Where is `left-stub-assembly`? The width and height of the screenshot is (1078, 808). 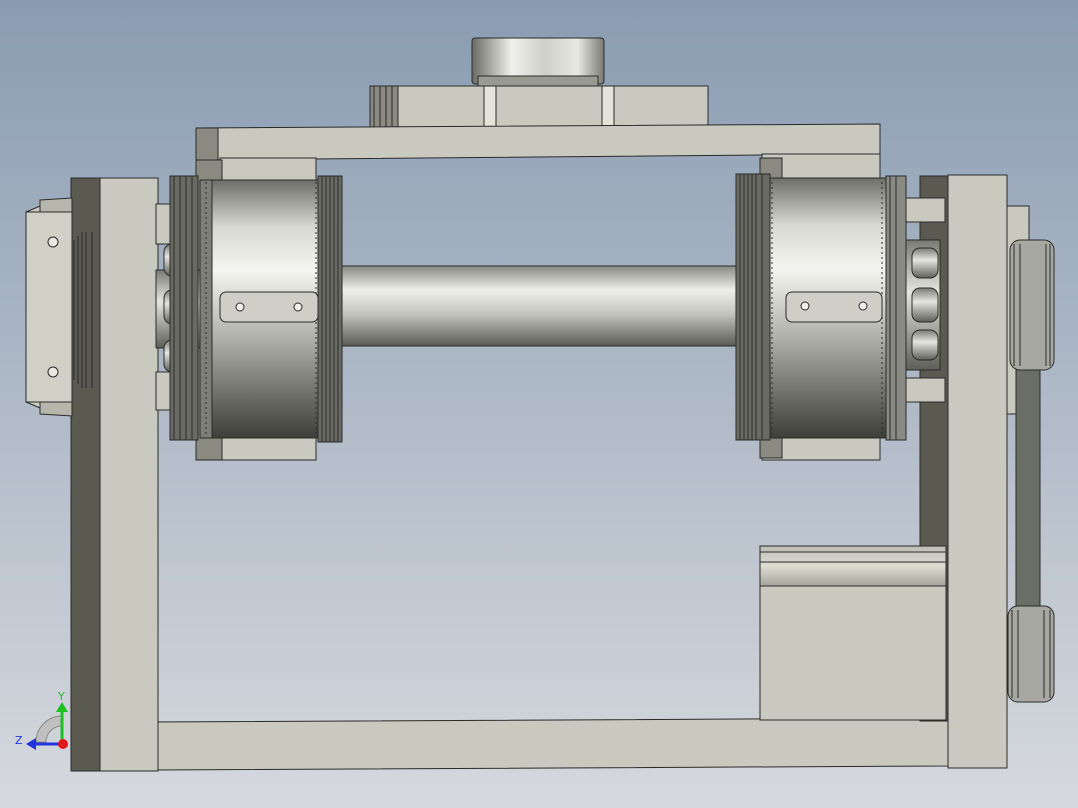 left-stub-assembly is located at coordinates (179, 308).